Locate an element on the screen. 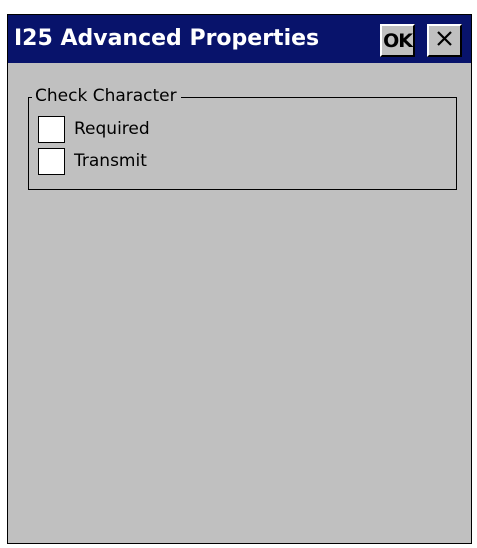 This screenshot has width=477, height=548. close-icon is located at coordinates (444, 40).